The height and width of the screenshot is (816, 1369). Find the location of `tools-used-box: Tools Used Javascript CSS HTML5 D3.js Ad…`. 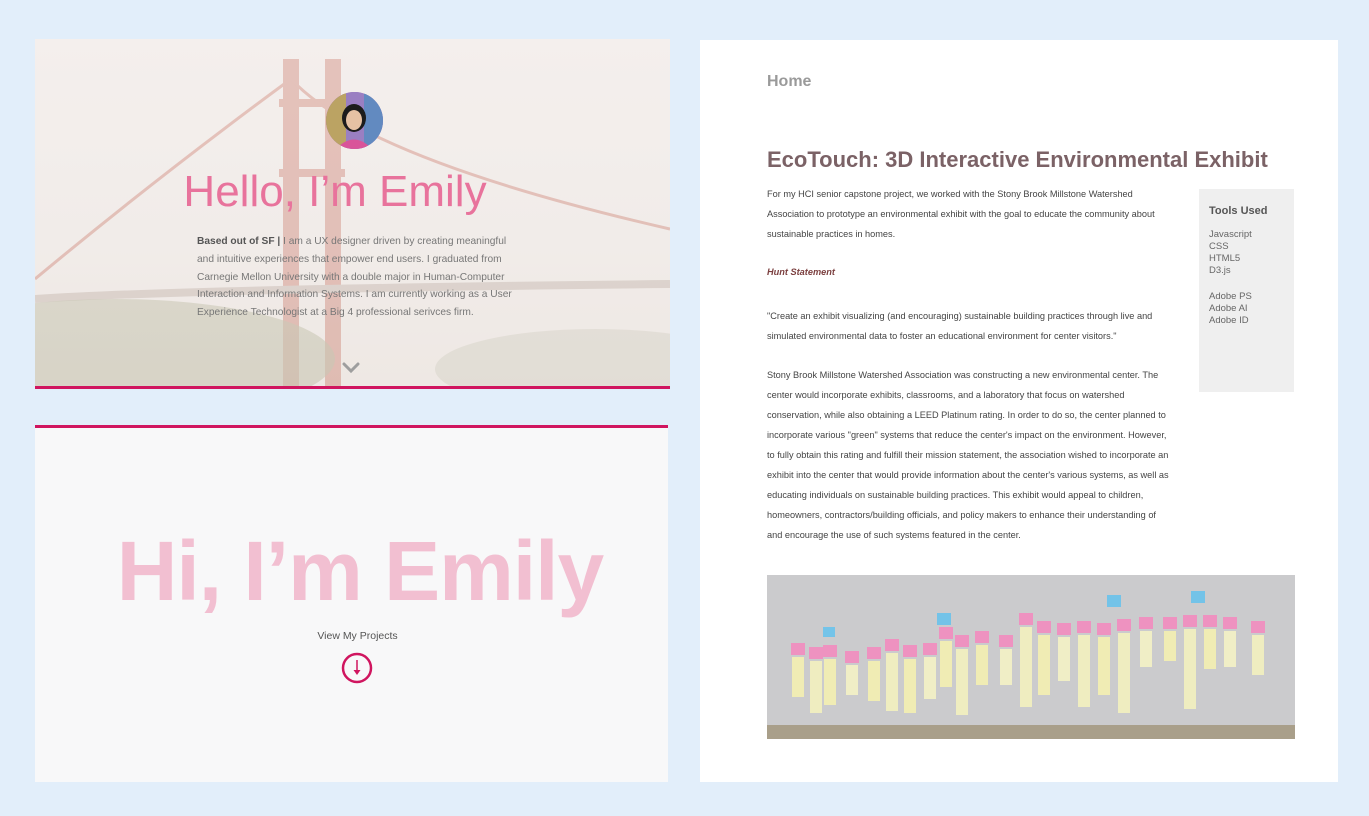

tools-used-box: Tools Used Javascript CSS HTML5 D3.js Ad… is located at coordinates (1246, 290).